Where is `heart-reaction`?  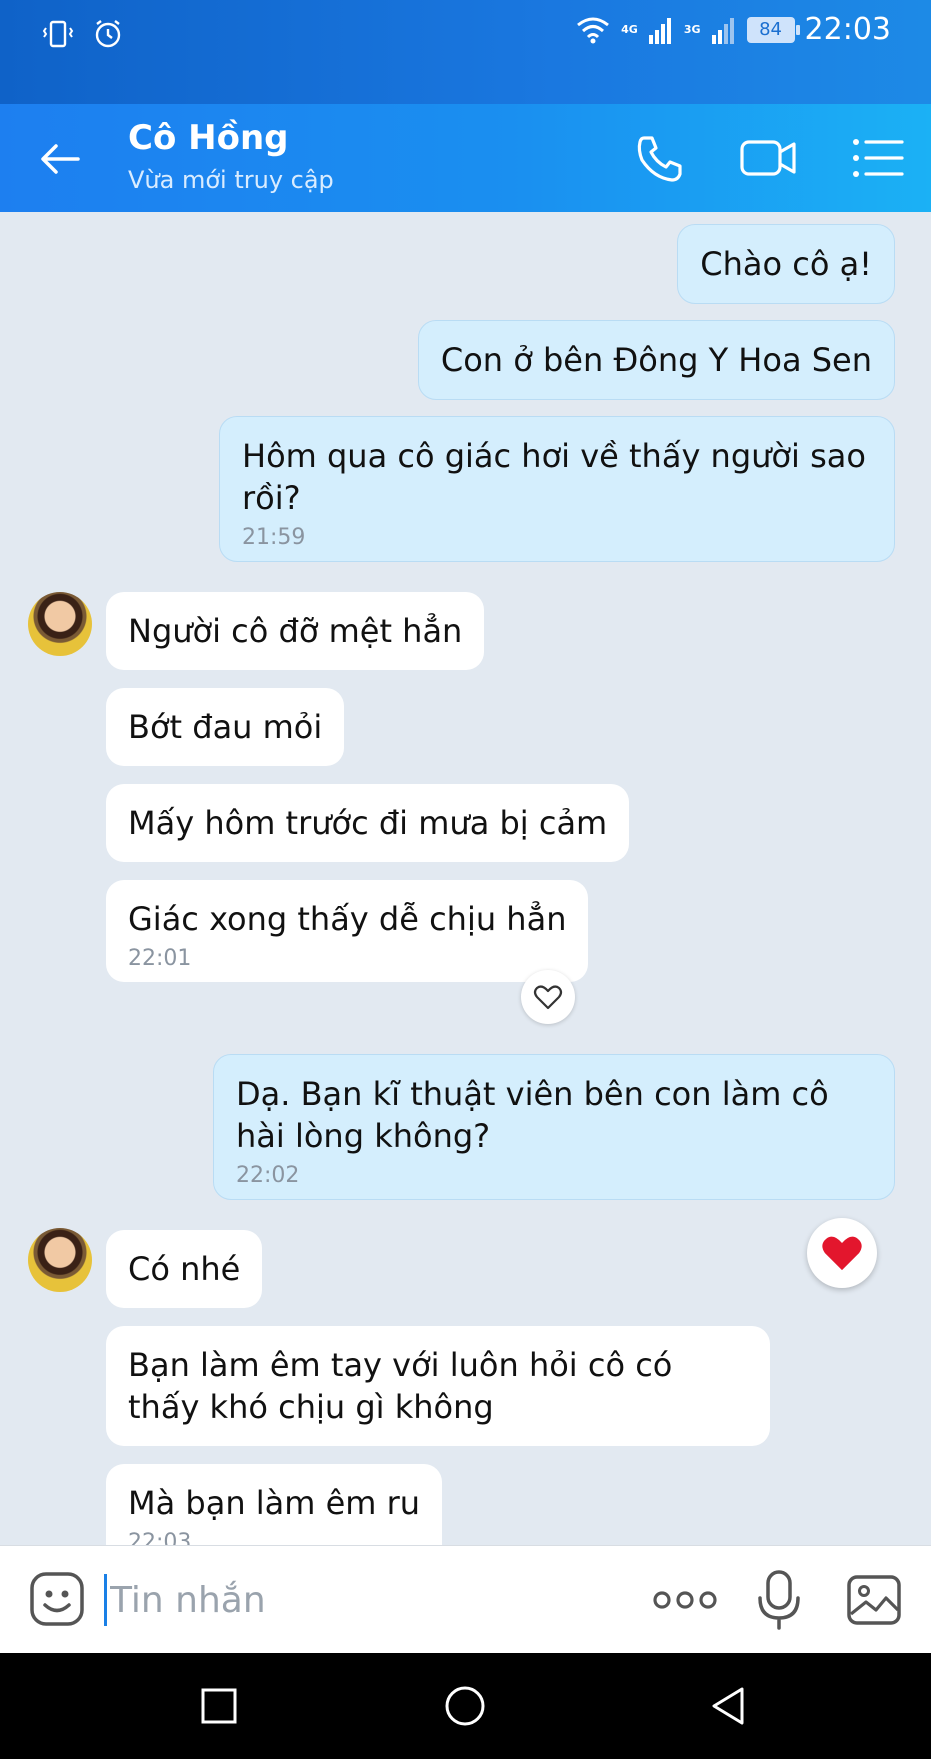
heart-reaction is located at coordinates (842, 1253).